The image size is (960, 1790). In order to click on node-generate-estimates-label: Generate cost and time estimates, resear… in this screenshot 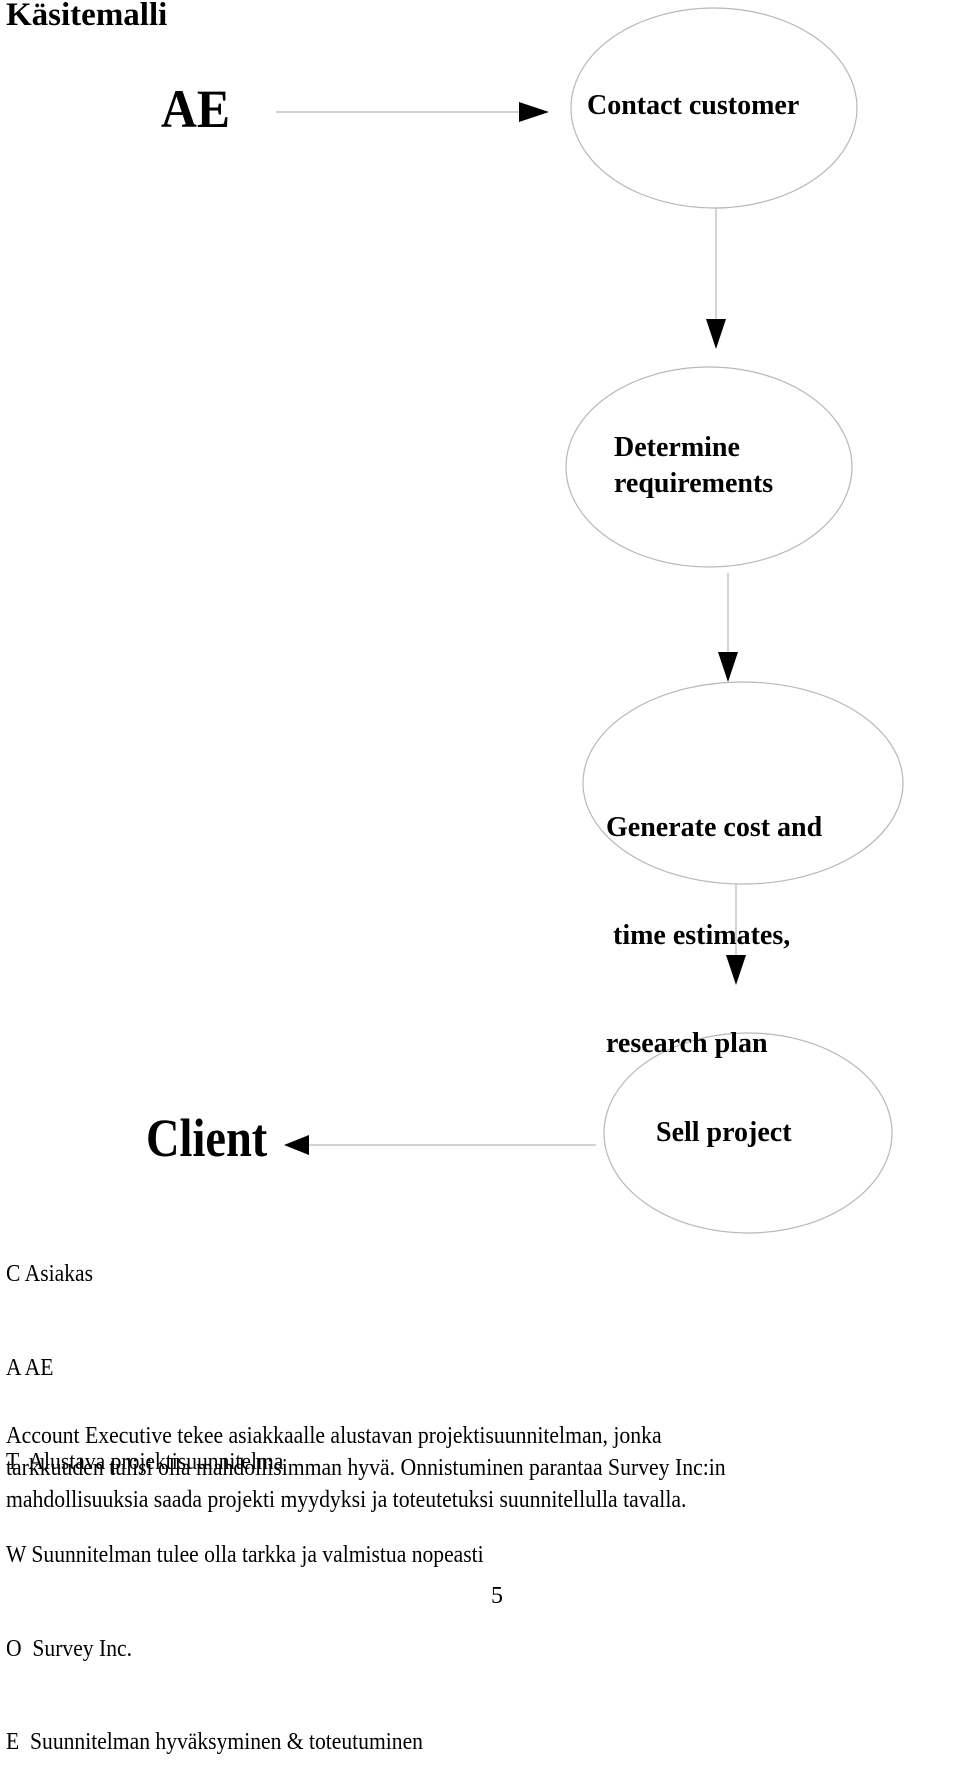, I will do `click(714, 918)`.